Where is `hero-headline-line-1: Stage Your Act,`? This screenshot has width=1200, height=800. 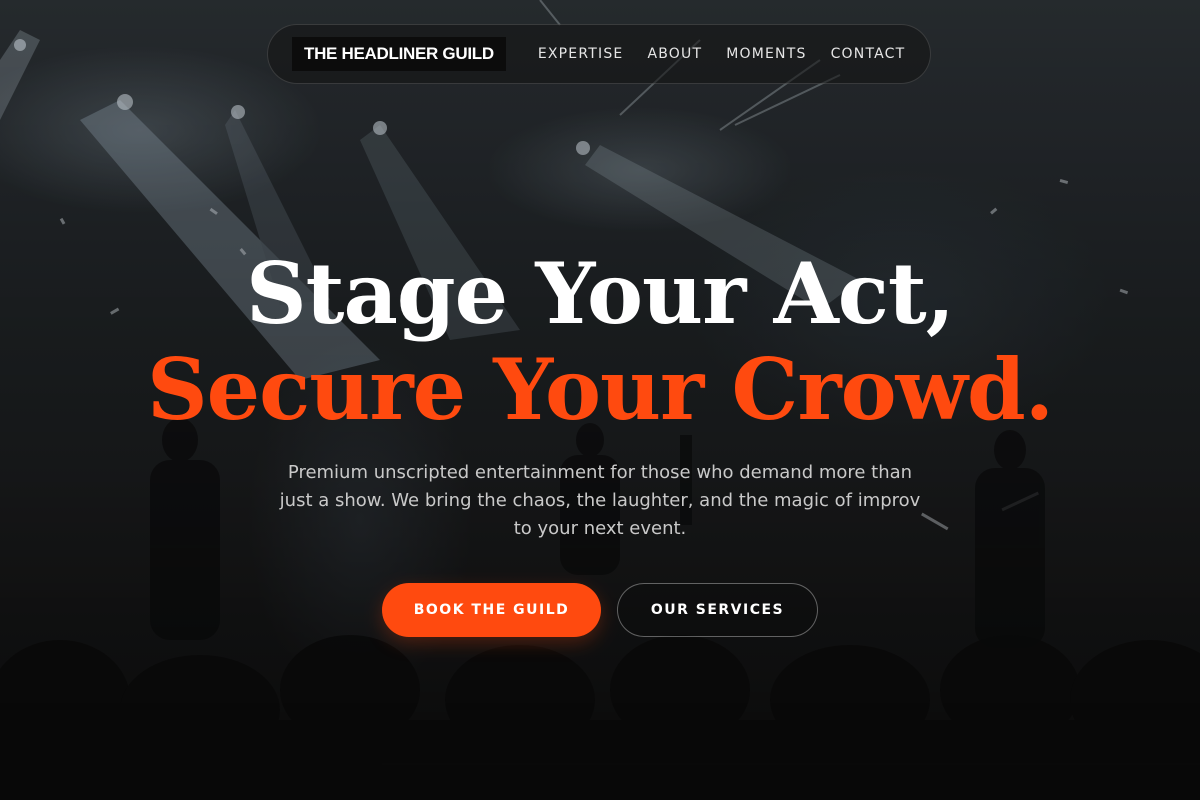 hero-headline-line-1: Stage Your Act, is located at coordinates (600, 293).